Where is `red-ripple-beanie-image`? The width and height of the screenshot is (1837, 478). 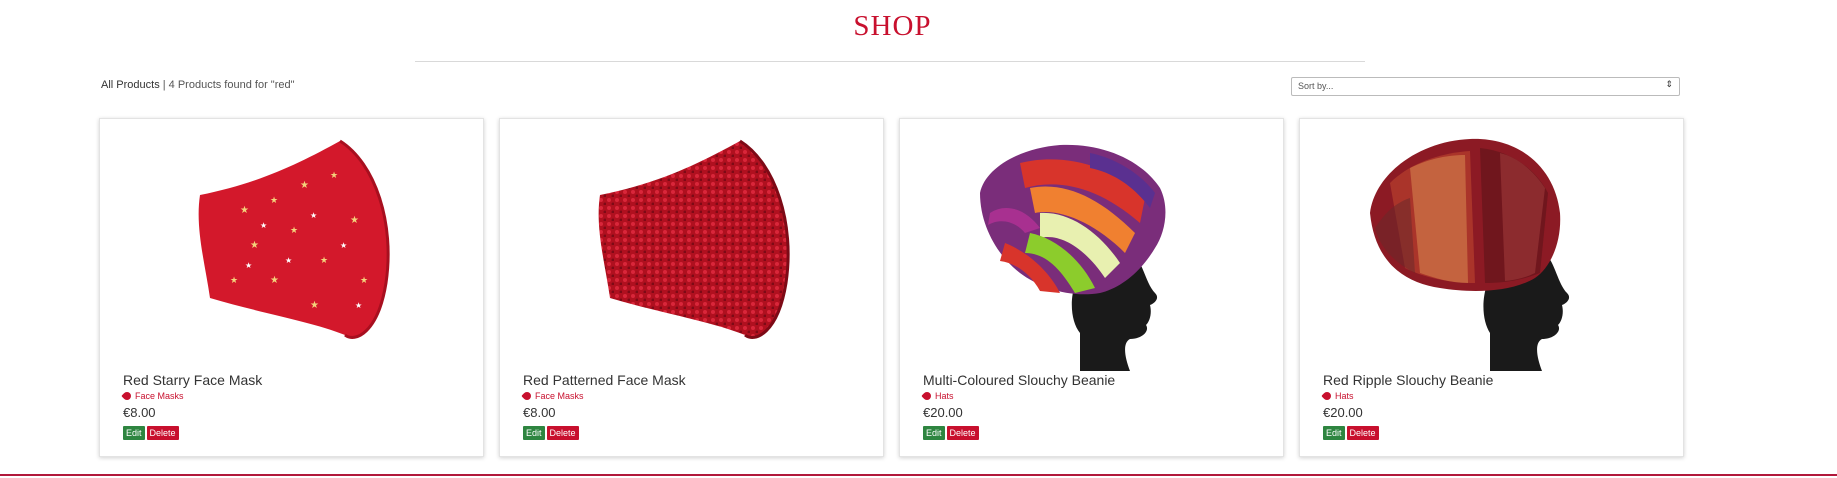
red-ripple-beanie-image is located at coordinates (1490, 252).